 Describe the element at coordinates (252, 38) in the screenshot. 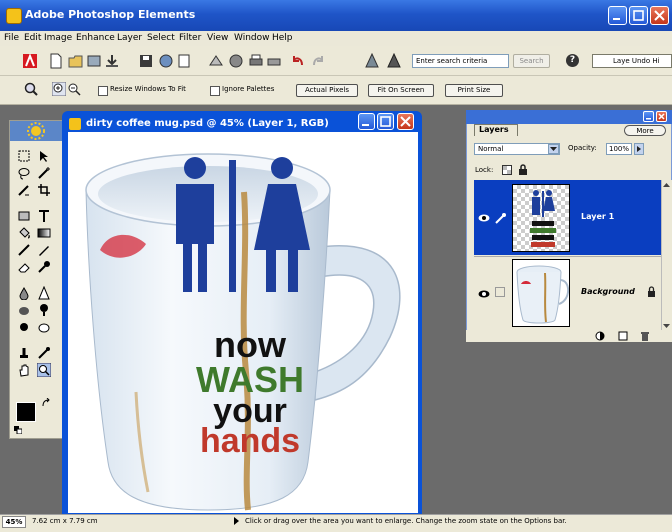

I see `menu-window: Window` at that location.